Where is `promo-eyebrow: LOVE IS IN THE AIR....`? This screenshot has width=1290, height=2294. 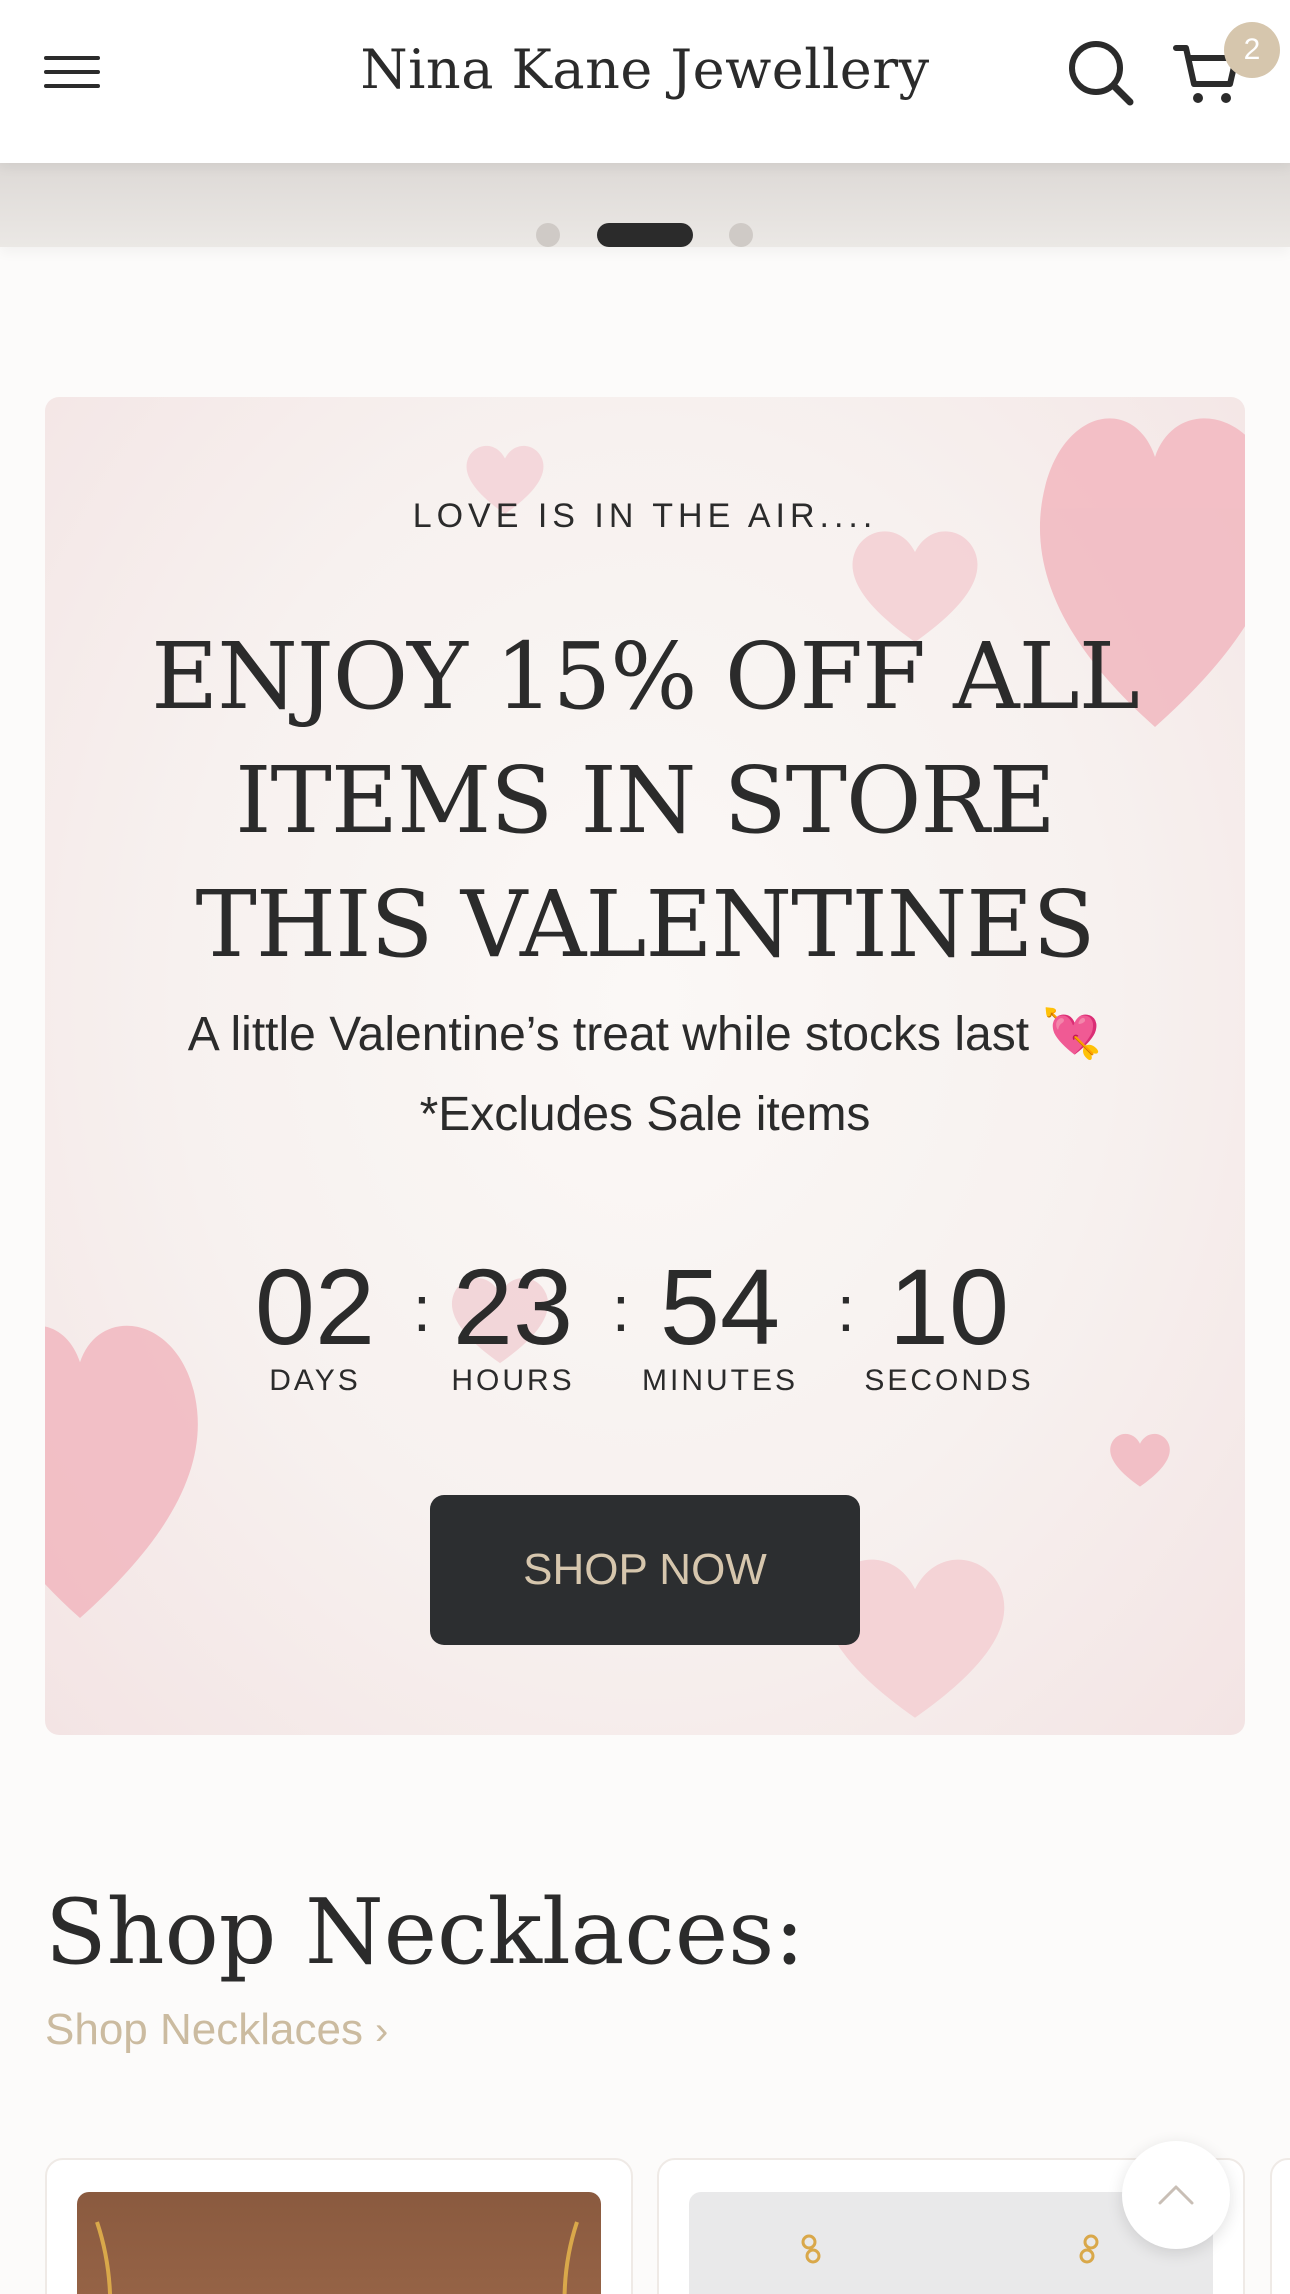
promo-eyebrow: LOVE IS IN THE AIR.... is located at coordinates (645, 516).